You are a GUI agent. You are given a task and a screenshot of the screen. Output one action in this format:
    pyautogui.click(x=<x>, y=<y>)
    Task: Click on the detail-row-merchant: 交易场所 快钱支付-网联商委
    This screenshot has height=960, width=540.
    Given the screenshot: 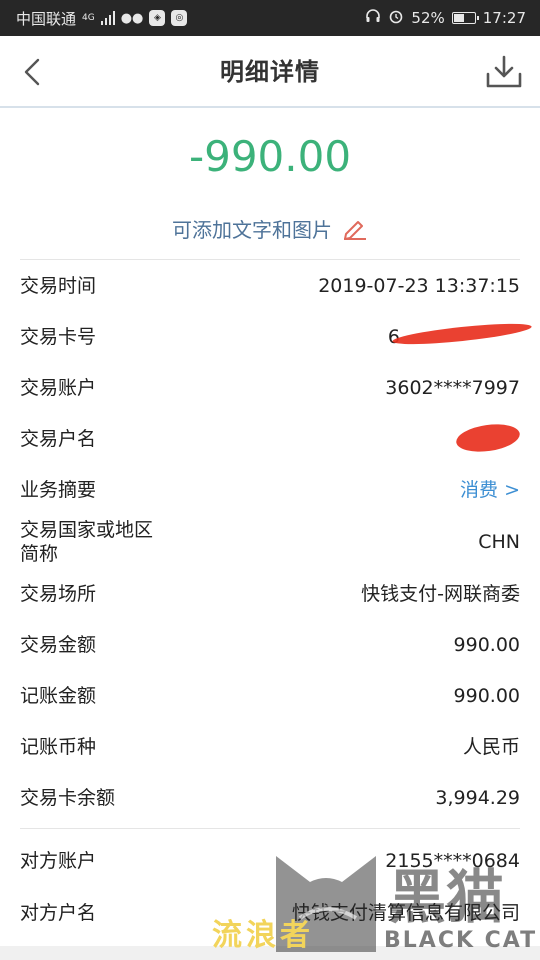 What is the action you would take?
    pyautogui.click(x=270, y=594)
    